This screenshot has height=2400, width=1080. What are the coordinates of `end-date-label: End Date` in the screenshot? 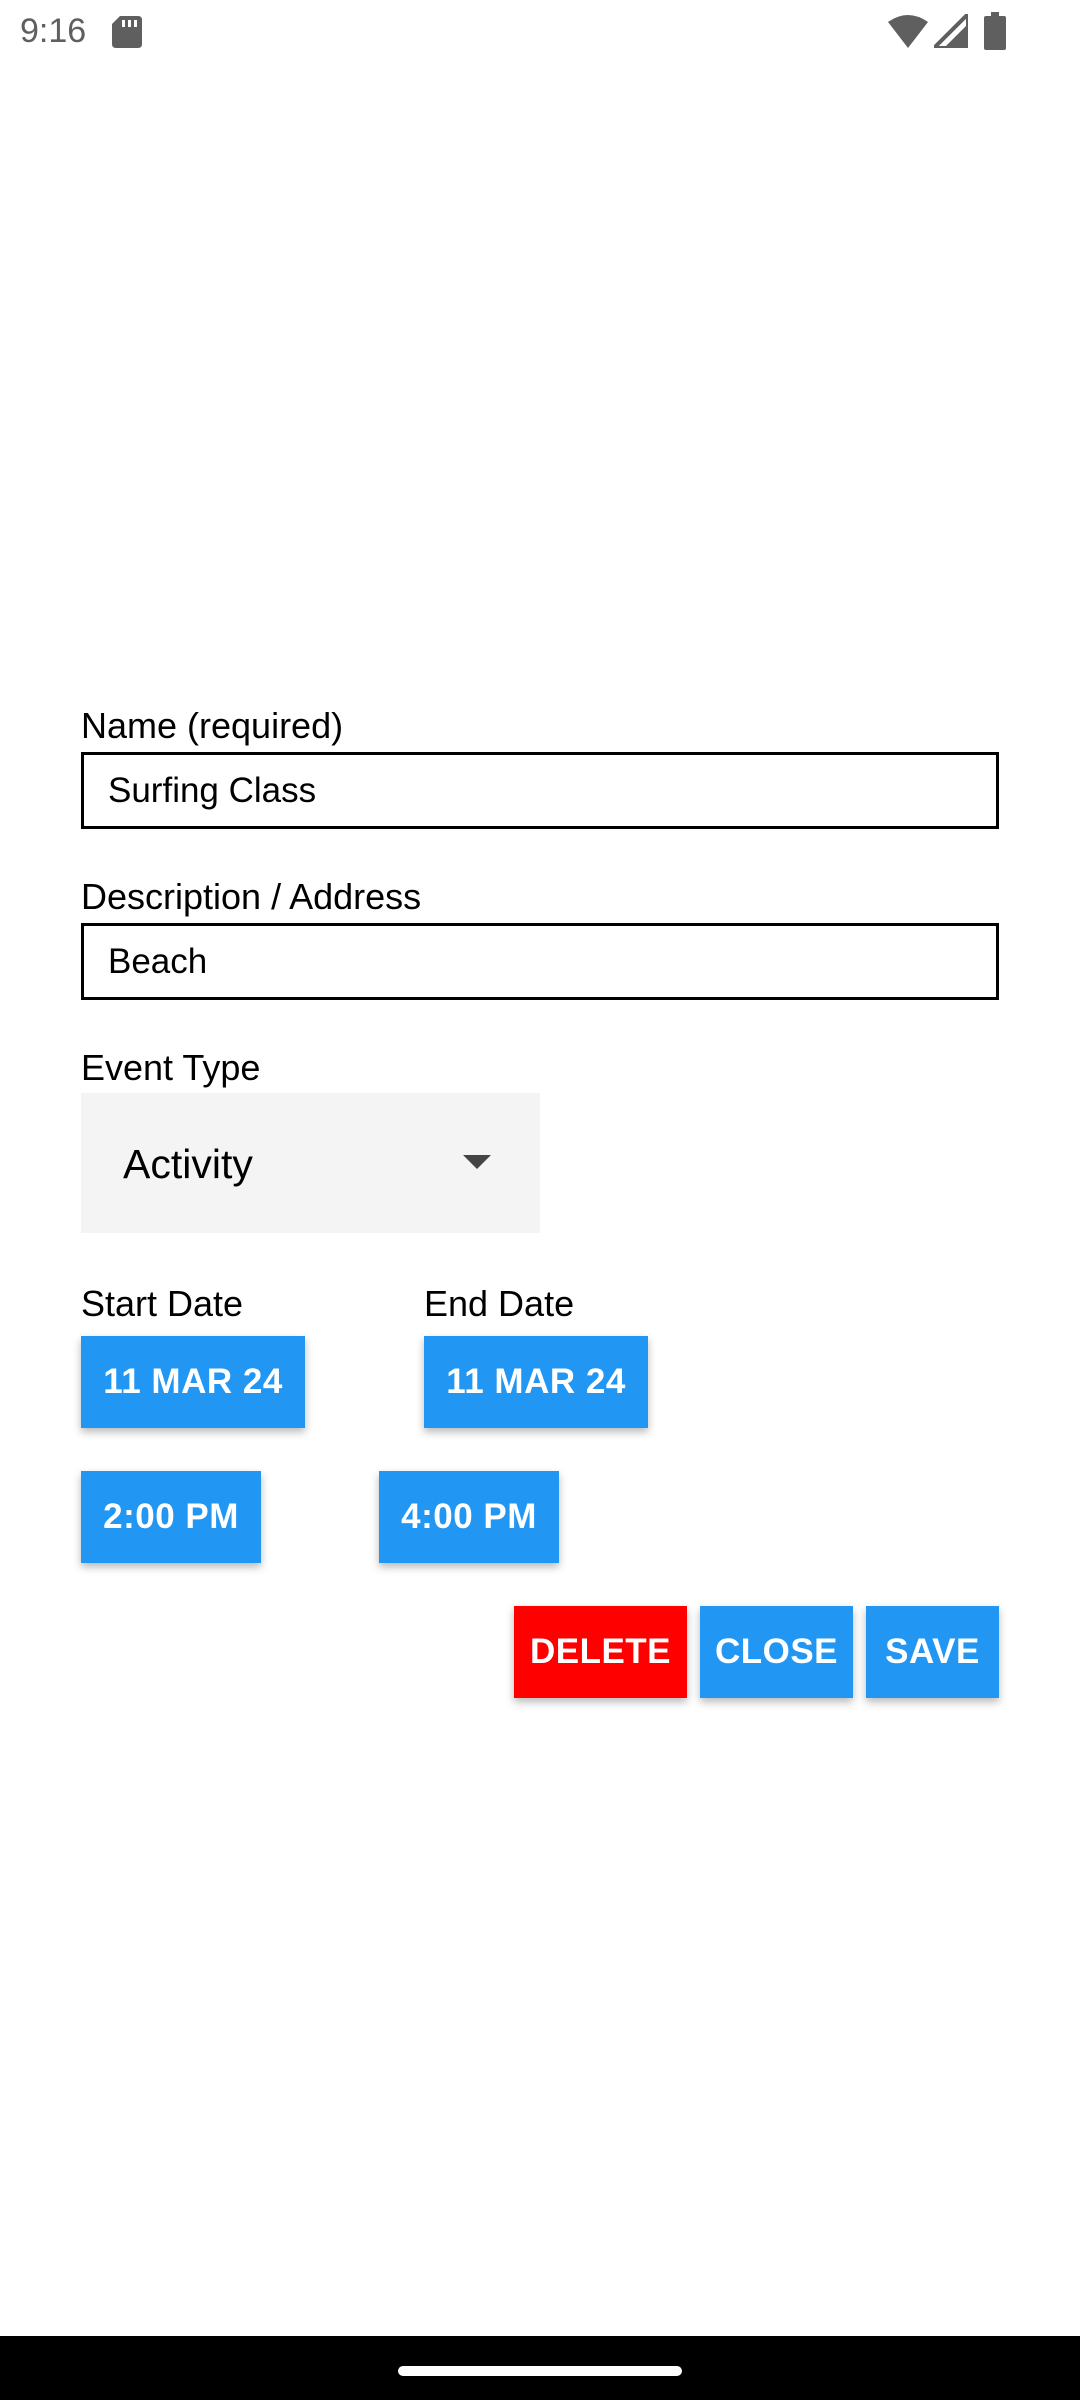 It's located at (499, 1303).